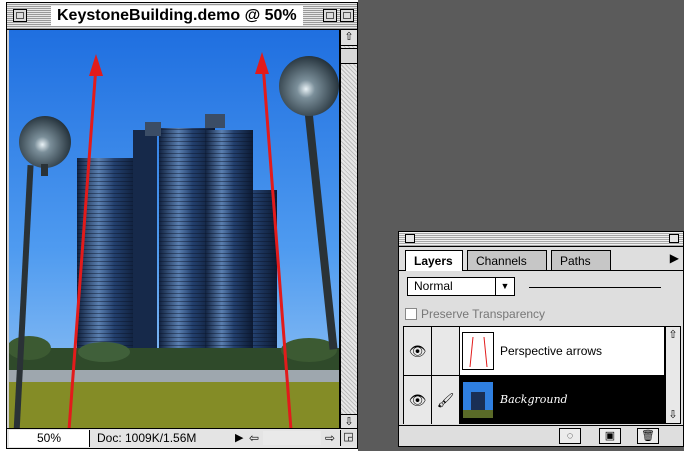  Describe the element at coordinates (348, 438) in the screenshot. I see `resize-icon: ◲` at that location.